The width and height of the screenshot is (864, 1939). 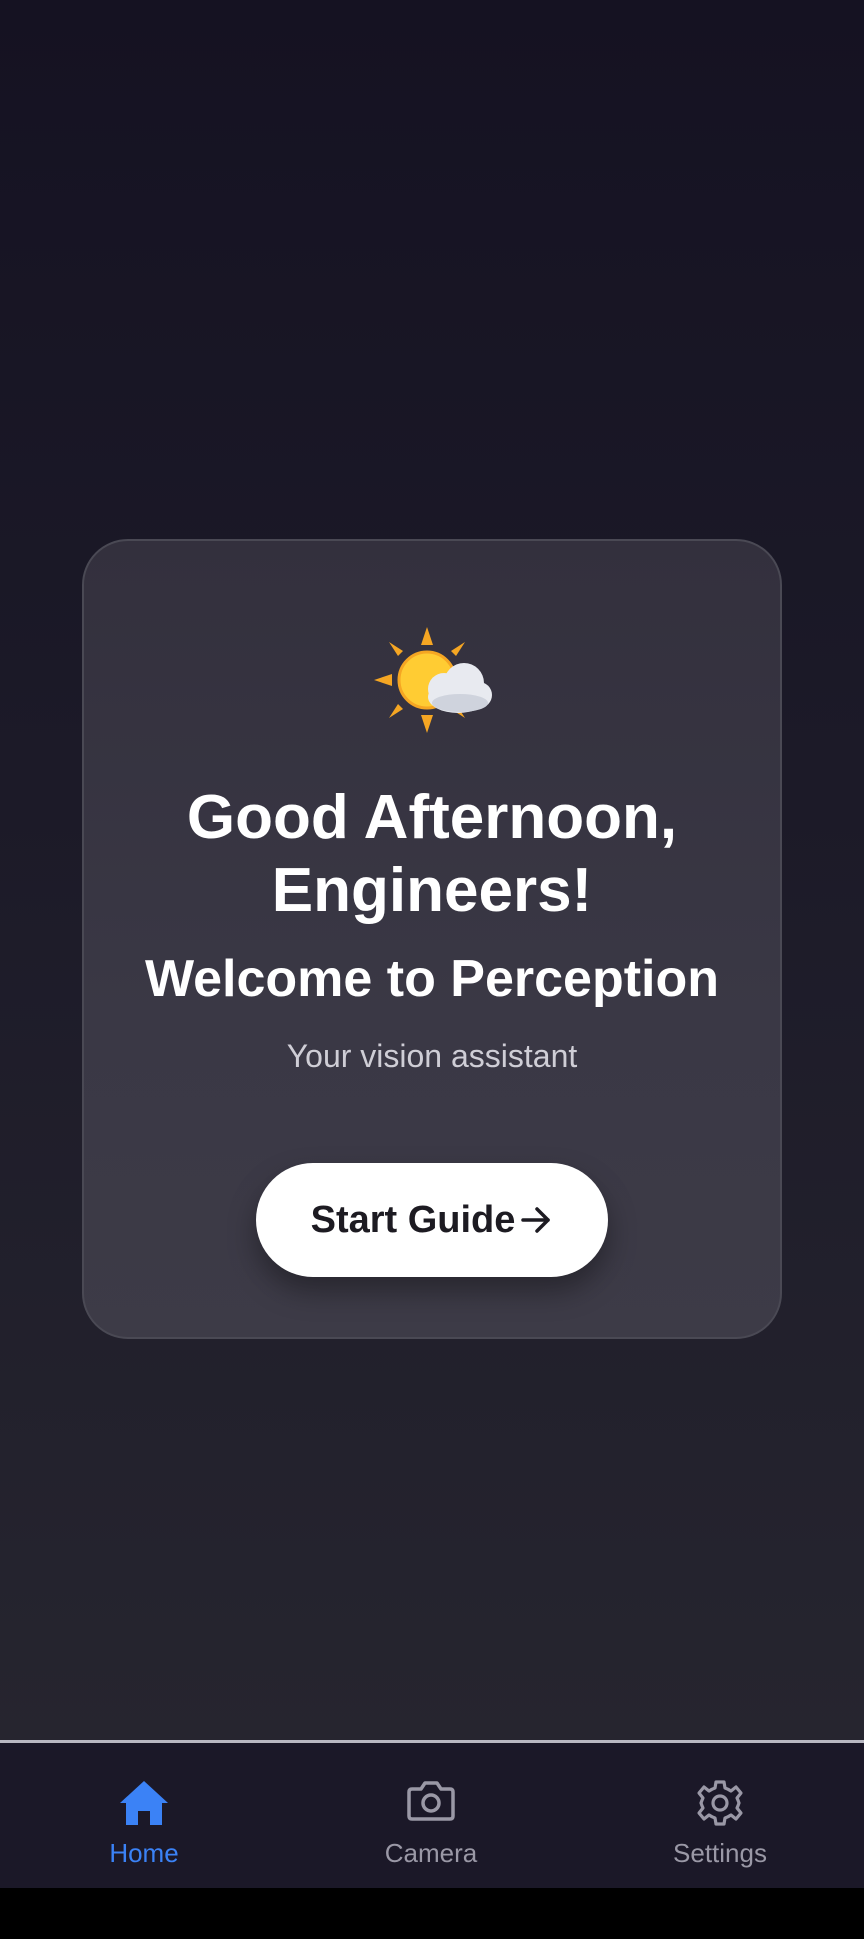 What do you see at coordinates (432, 1913) in the screenshot?
I see `system-navigation-bar` at bounding box center [432, 1913].